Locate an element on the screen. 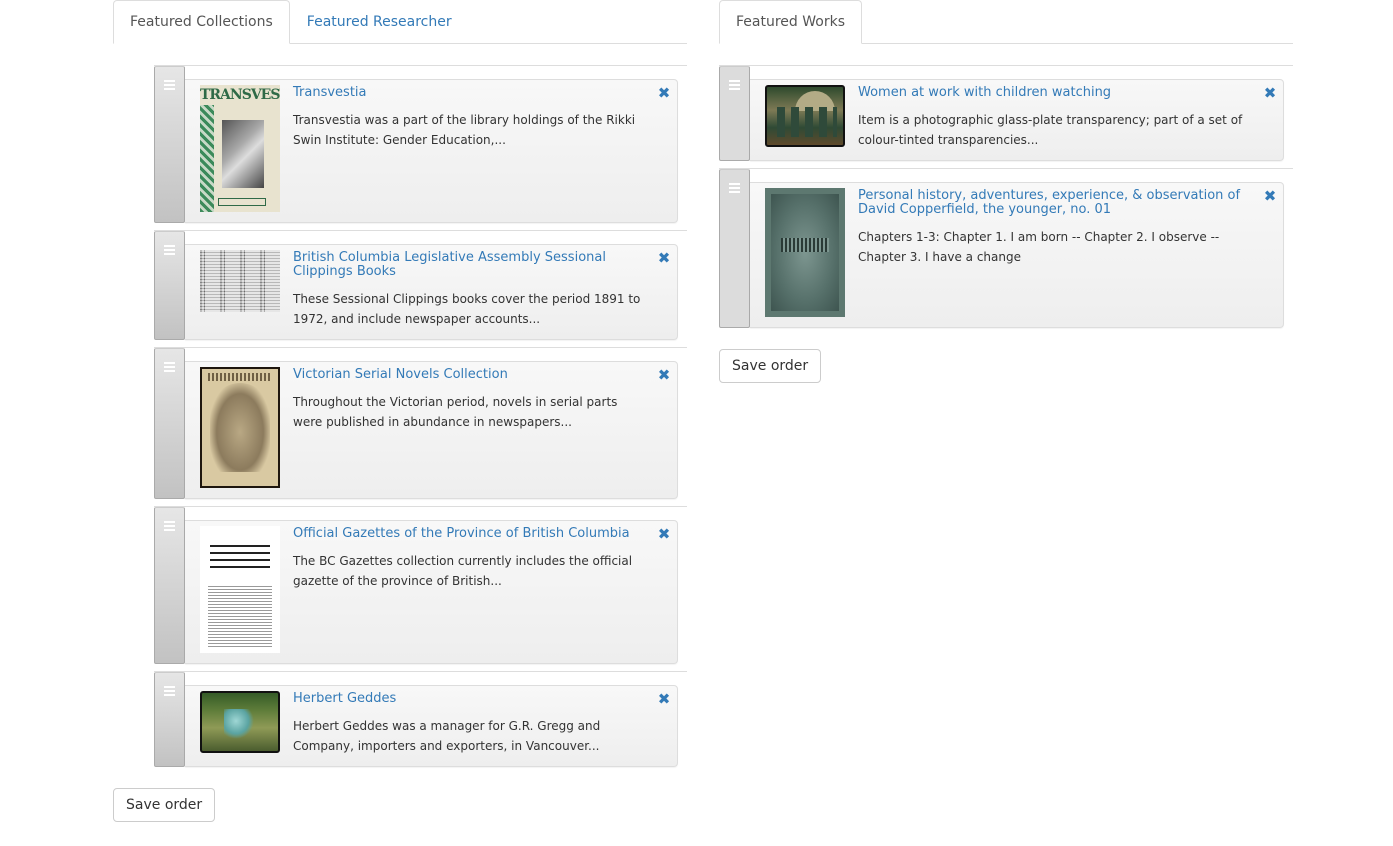  work-title-link: Women at work with children watching is located at coordinates (1056, 93).